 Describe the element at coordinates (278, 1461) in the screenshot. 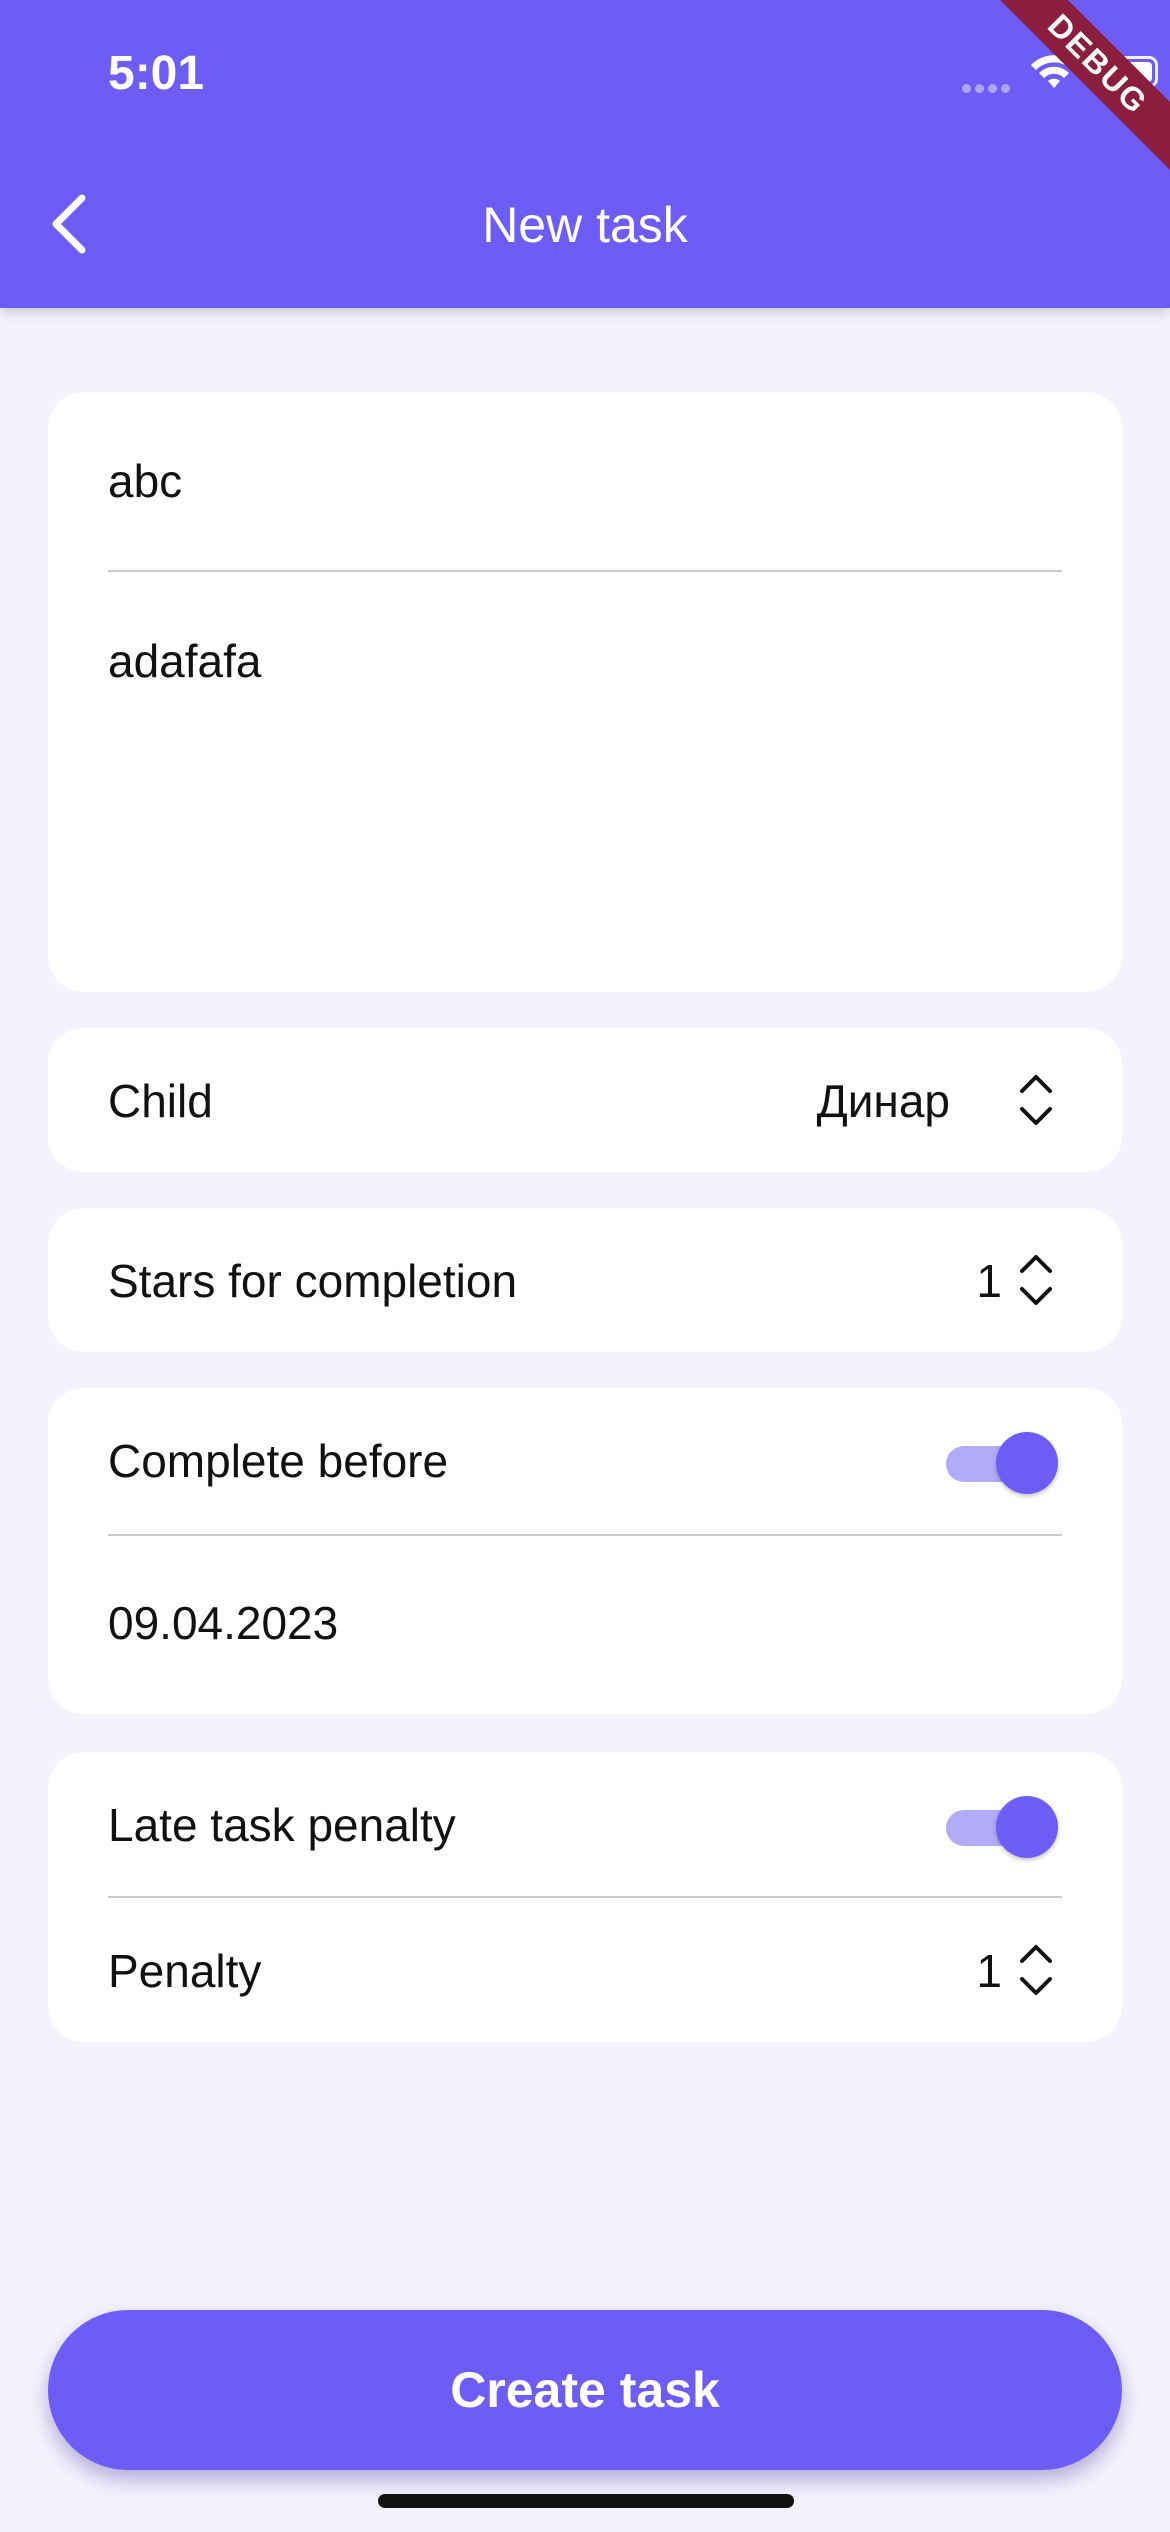

I see `complete-before-label: Complete before` at that location.